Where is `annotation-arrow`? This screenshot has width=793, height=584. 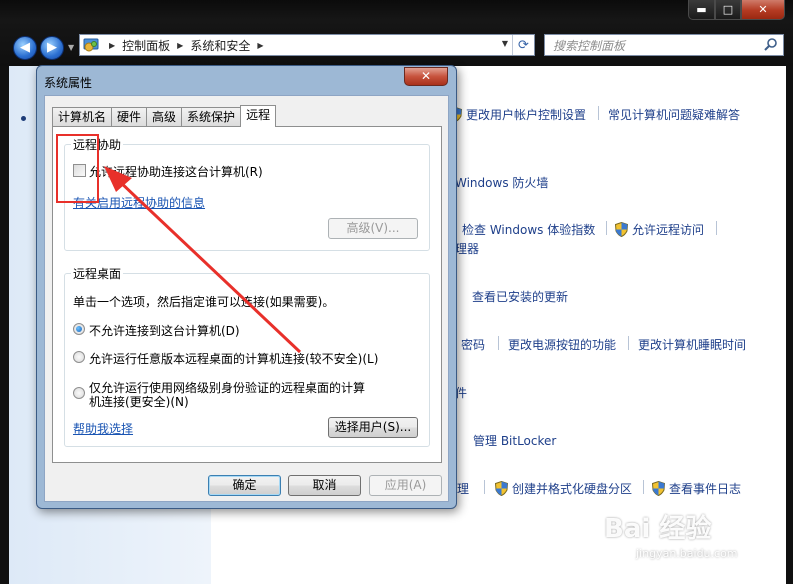 annotation-arrow is located at coordinates (203, 260).